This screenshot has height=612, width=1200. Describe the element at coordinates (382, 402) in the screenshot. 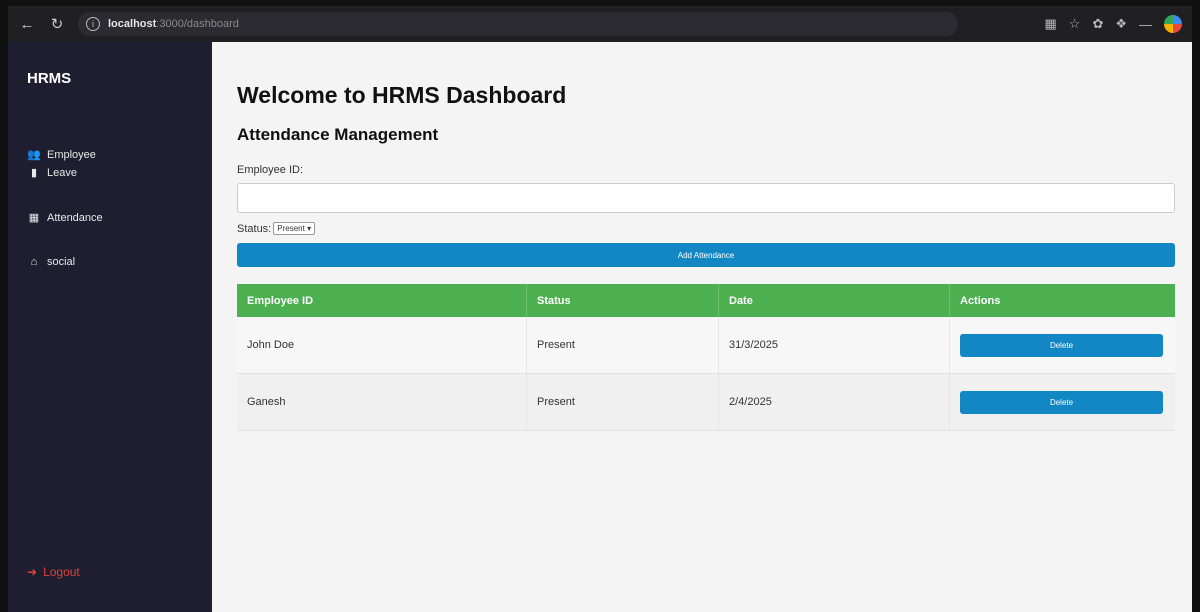

I see `employee-cell: Ganesh` at that location.